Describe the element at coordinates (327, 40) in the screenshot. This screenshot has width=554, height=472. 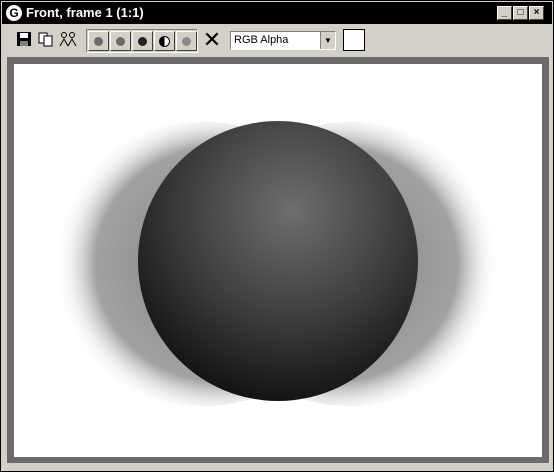
I see `chevron-down-icon: ▼` at that location.